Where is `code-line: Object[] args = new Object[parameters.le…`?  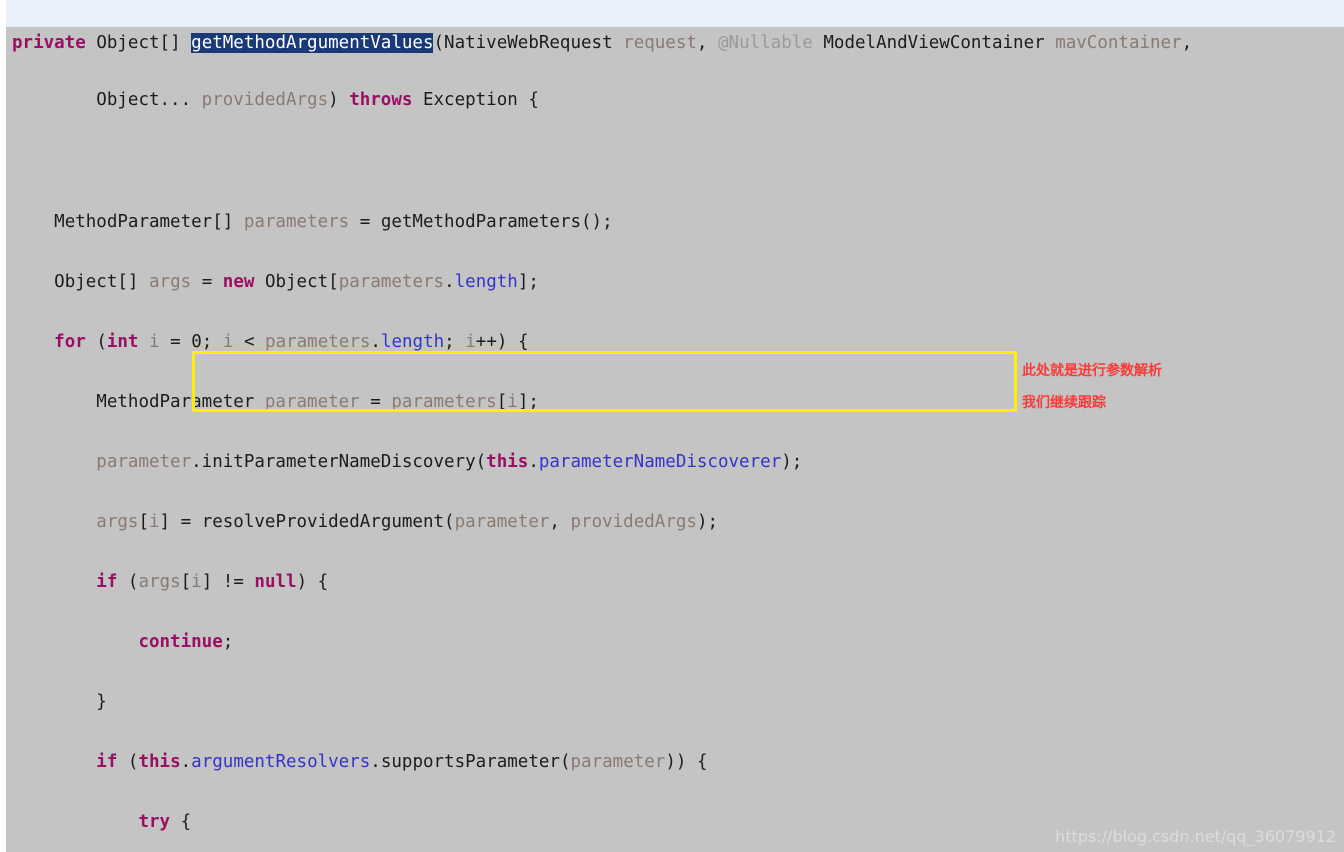
code-line: Object[] args = new Object[parameters.le… is located at coordinates (675, 282).